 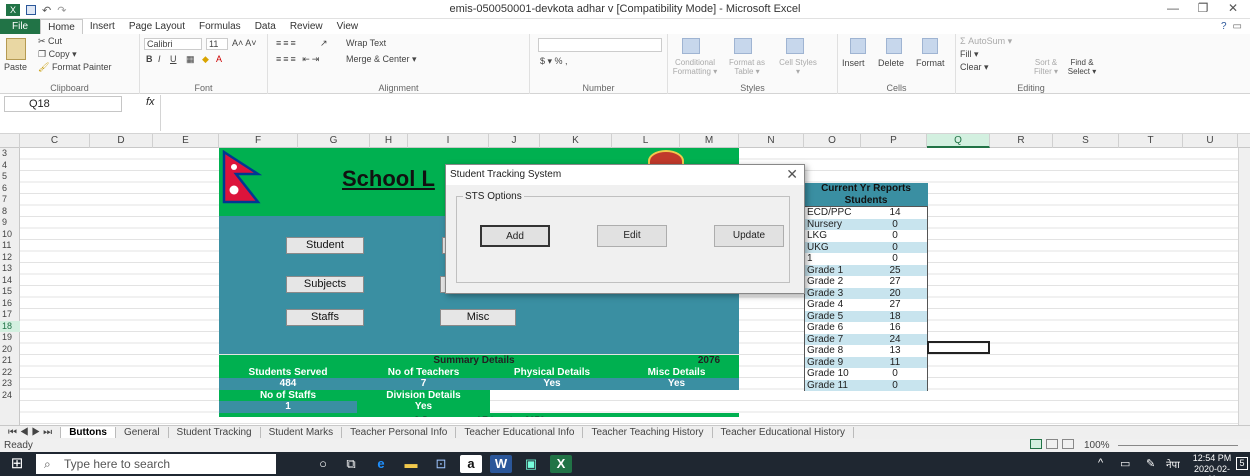 I want to click on active-cell-q18, so click(x=958, y=347).